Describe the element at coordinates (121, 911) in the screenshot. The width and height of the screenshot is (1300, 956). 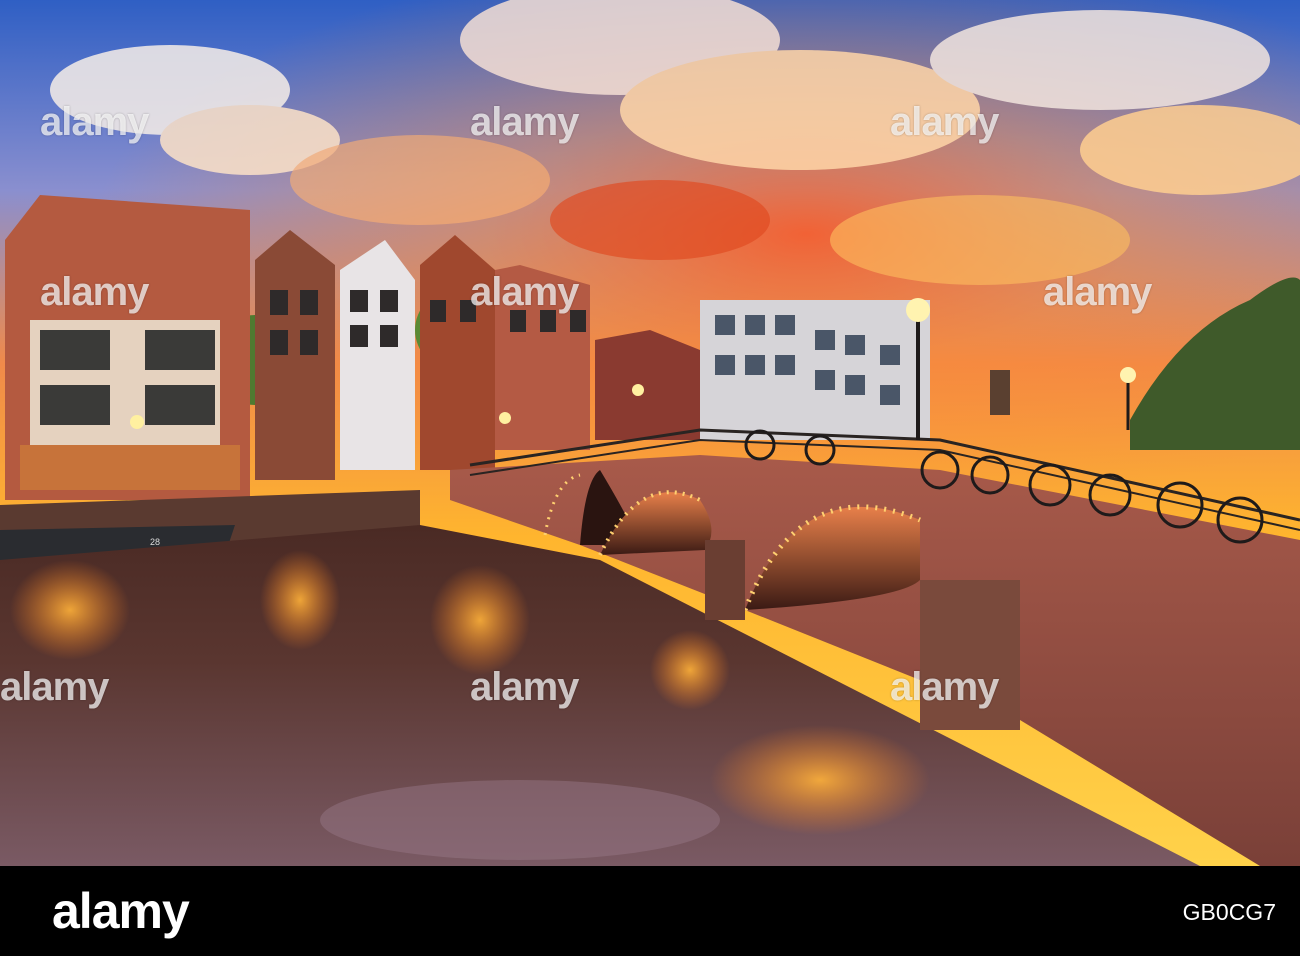
I see `alamy-logo: alamy` at that location.